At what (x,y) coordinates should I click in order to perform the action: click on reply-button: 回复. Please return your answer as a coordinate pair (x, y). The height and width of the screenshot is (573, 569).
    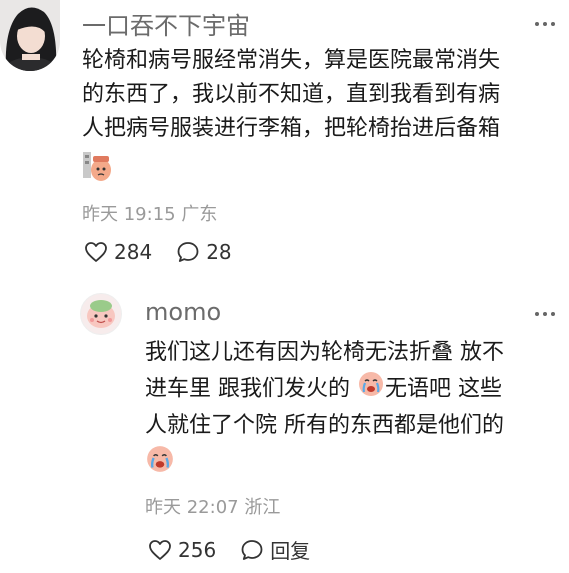
    Looking at the image, I should click on (275, 549).